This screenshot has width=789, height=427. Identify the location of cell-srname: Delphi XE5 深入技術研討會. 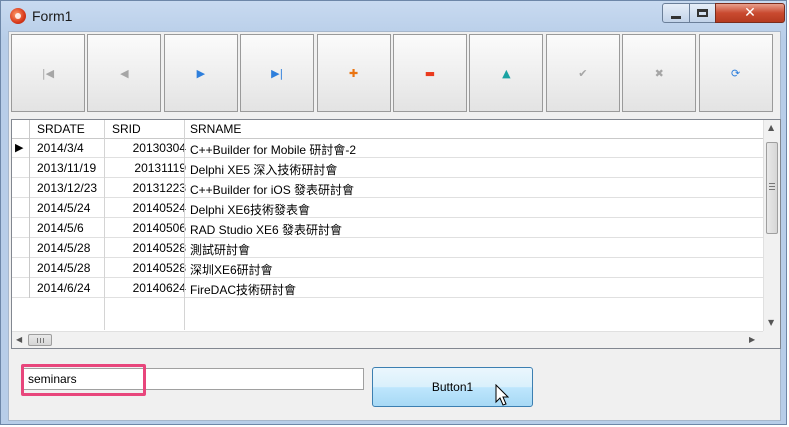
(263, 169).